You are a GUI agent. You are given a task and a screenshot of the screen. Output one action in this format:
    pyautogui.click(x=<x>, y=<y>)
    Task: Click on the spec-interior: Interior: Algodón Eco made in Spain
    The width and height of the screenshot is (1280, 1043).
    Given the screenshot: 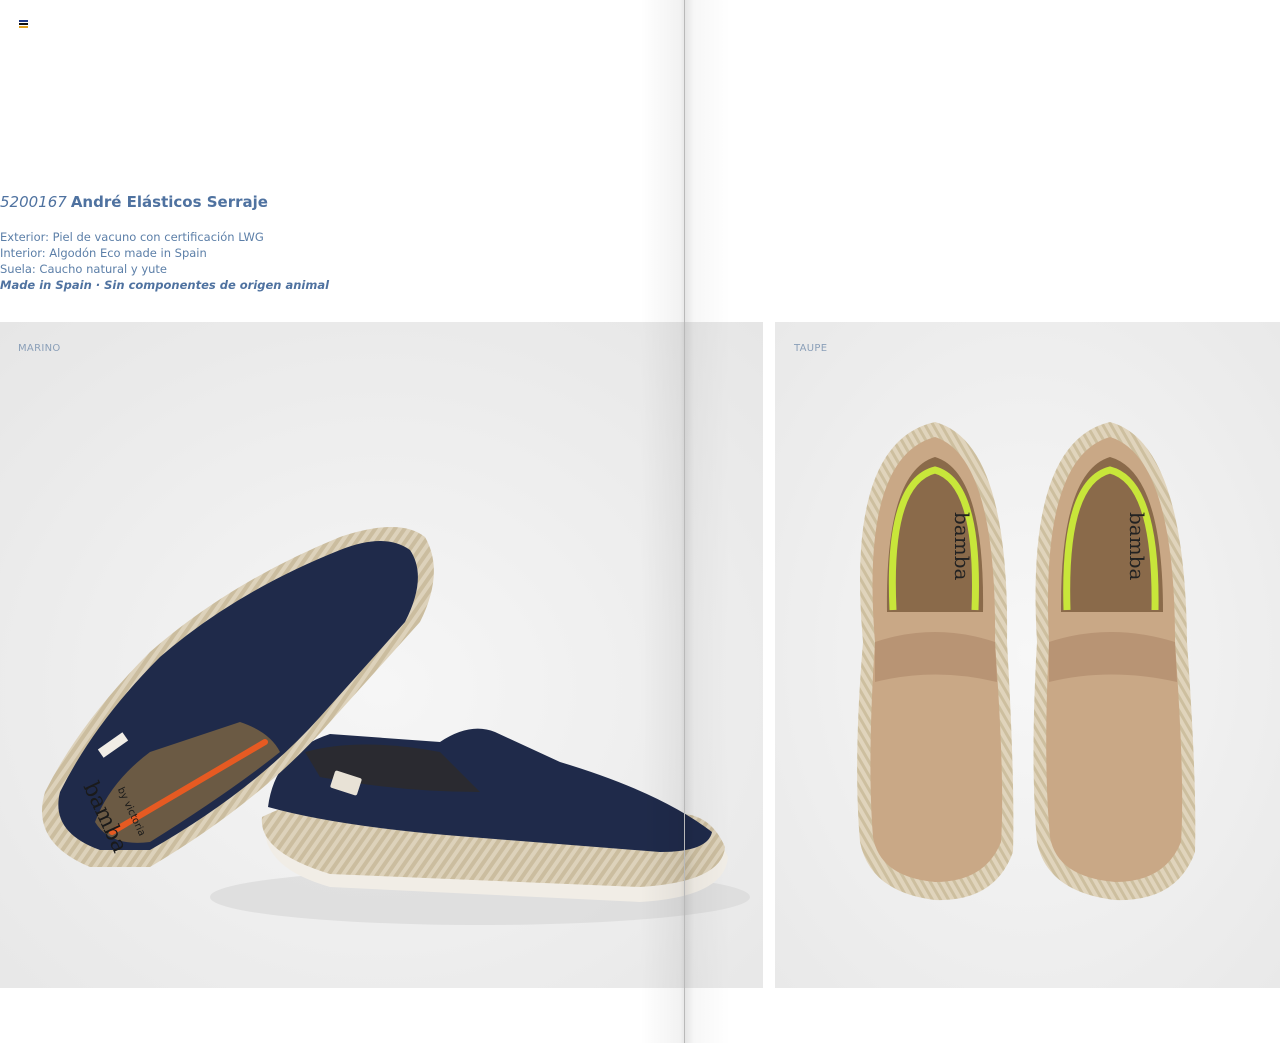 What is the action you would take?
    pyautogui.click(x=103, y=253)
    